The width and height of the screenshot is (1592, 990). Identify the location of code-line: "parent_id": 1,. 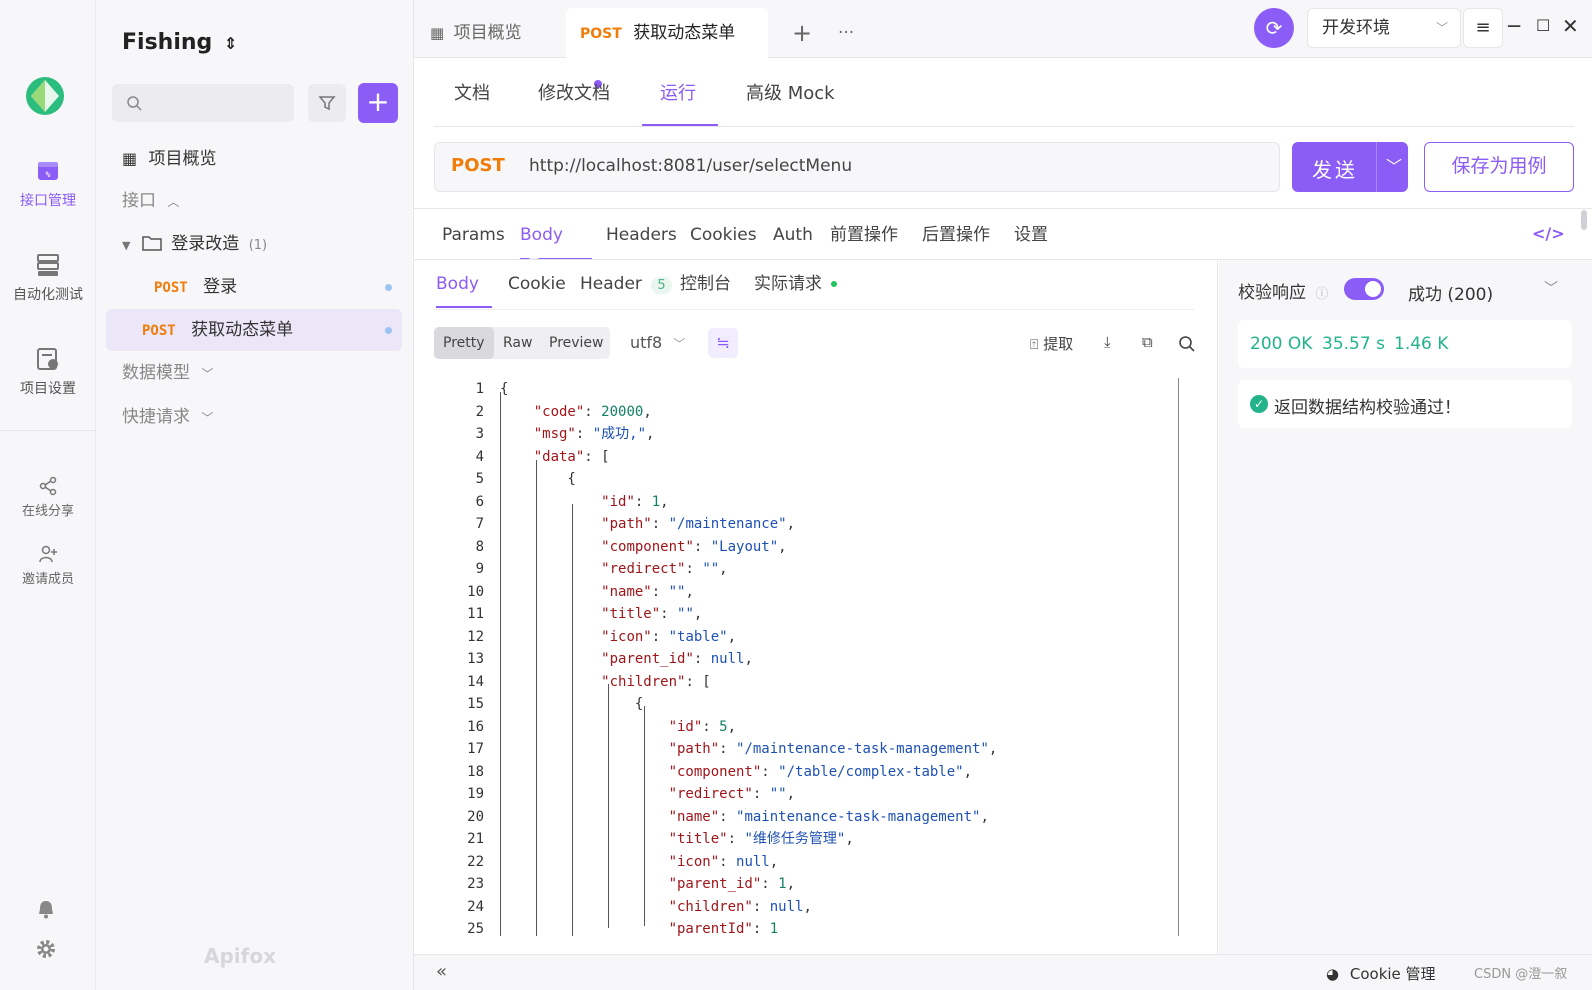
(732, 884).